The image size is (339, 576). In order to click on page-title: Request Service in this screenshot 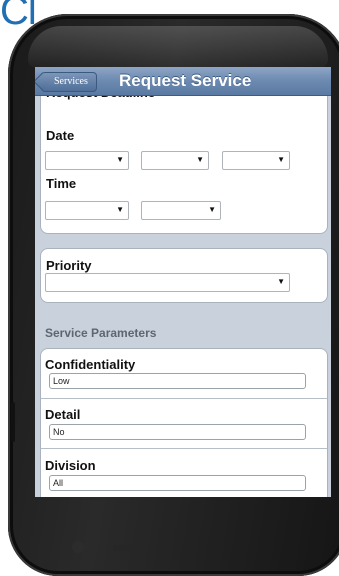, I will do `click(185, 80)`.